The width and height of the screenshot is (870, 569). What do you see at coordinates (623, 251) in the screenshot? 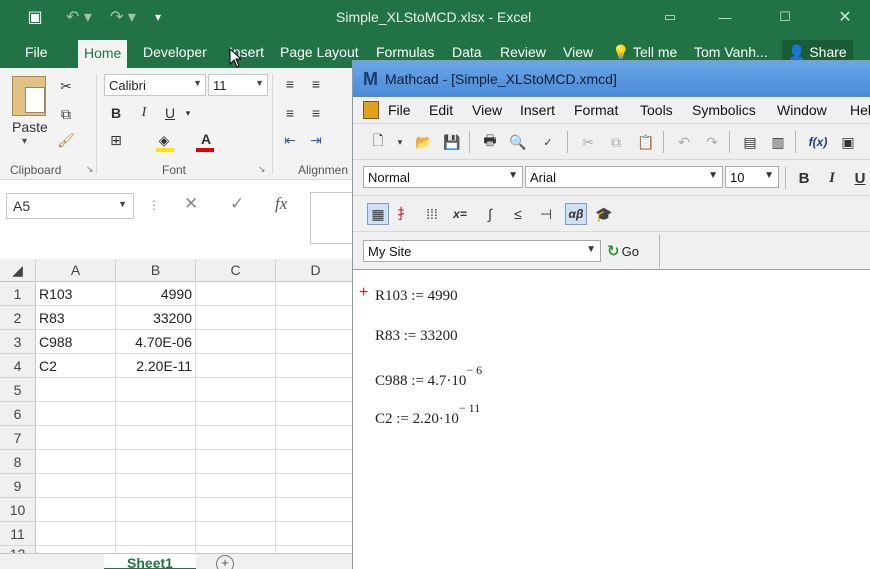
I see `go-button: ↻ Go` at bounding box center [623, 251].